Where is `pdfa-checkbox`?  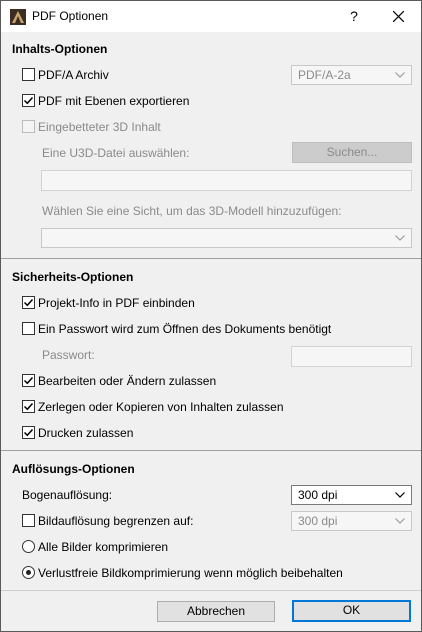
pdfa-checkbox is located at coordinates (28, 74).